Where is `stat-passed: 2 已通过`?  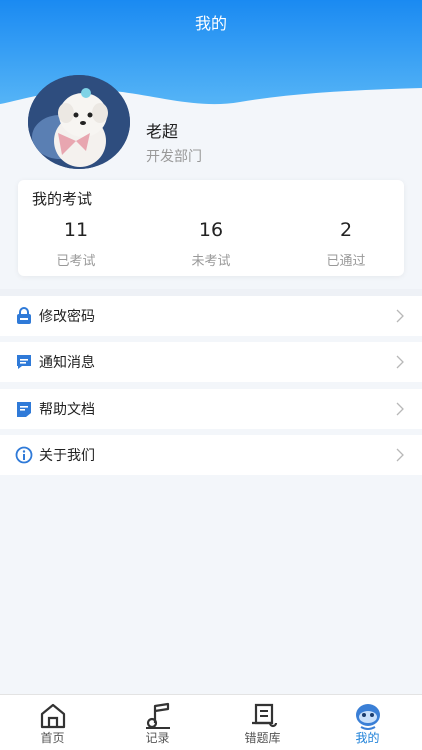
stat-passed: 2 已通过 is located at coordinates (346, 243).